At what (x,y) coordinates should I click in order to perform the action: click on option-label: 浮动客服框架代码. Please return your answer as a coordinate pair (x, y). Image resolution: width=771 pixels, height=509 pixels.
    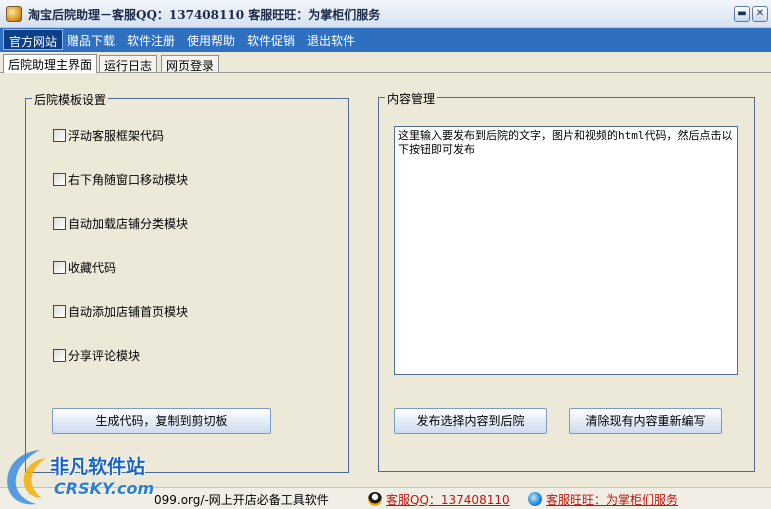
    Looking at the image, I should click on (116, 136).